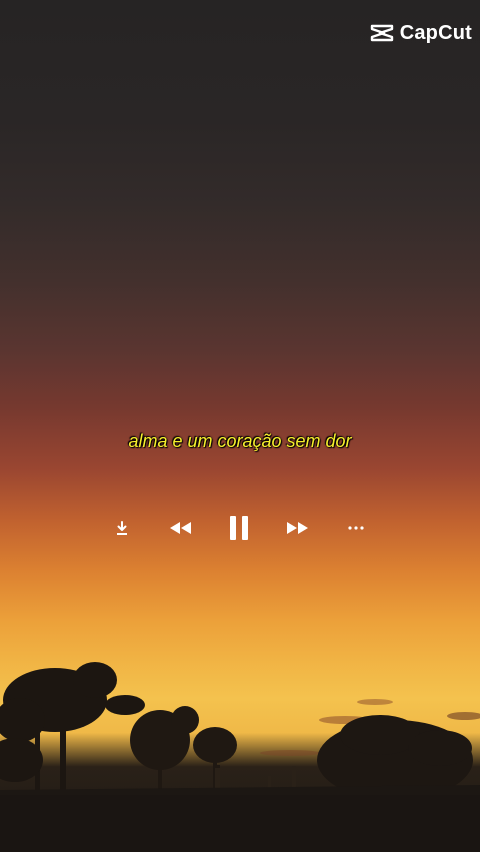 Image resolution: width=480 pixels, height=852 pixels. What do you see at coordinates (381, 33) in the screenshot?
I see `capcut-logo-icon` at bounding box center [381, 33].